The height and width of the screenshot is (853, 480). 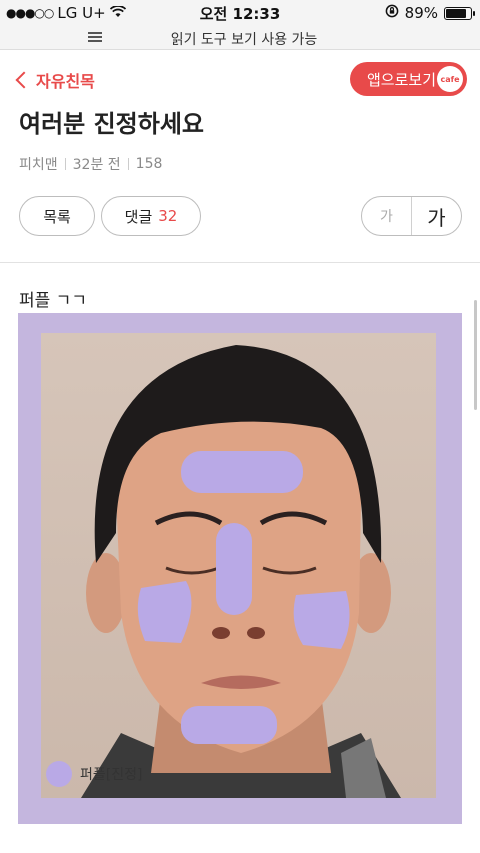 I want to click on comment-count: 32, so click(x=168, y=216).